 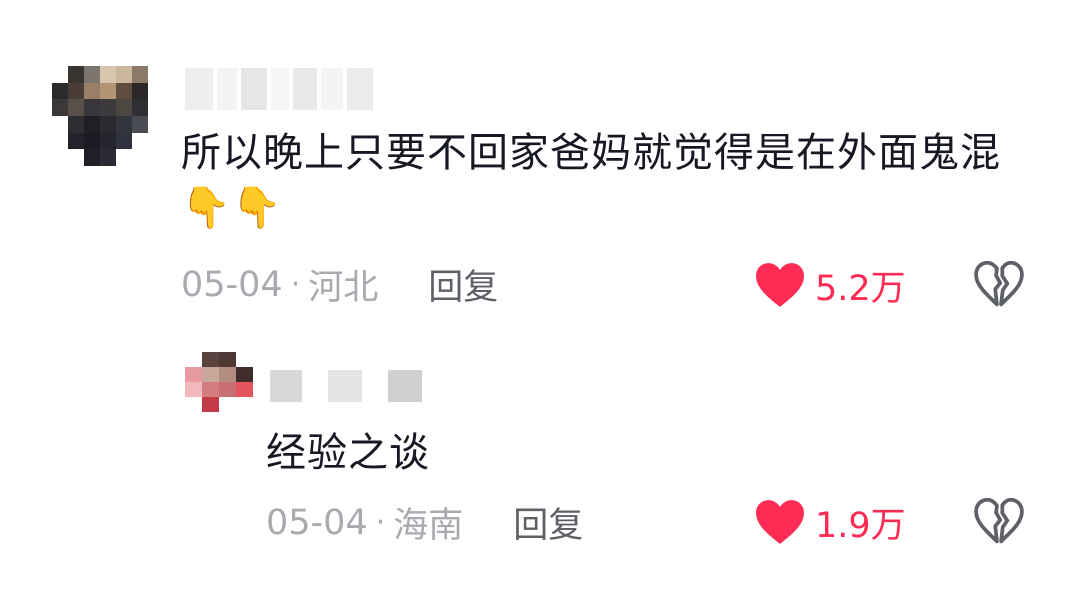 What do you see at coordinates (428, 526) in the screenshot?
I see `comment-location: 海南` at bounding box center [428, 526].